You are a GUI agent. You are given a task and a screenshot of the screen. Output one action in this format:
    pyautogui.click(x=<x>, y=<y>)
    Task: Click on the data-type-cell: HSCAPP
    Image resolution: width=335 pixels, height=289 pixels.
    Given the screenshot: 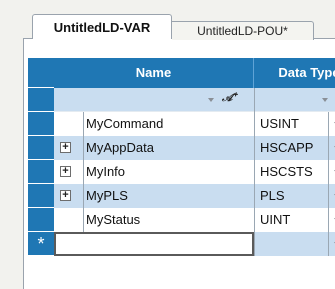 What is the action you would take?
    pyautogui.click(x=294, y=148)
    